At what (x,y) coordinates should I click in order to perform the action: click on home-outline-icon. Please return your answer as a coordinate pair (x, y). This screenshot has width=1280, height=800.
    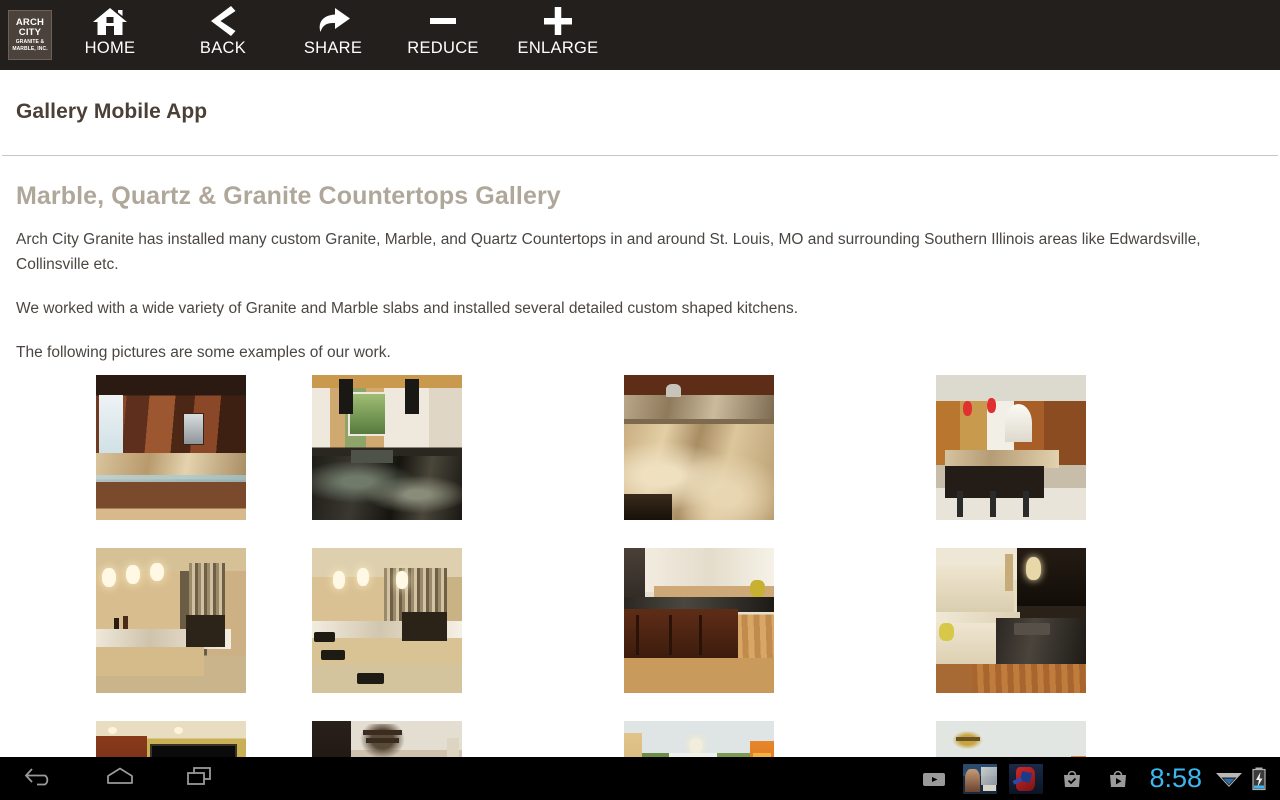
    Looking at the image, I should click on (120, 778).